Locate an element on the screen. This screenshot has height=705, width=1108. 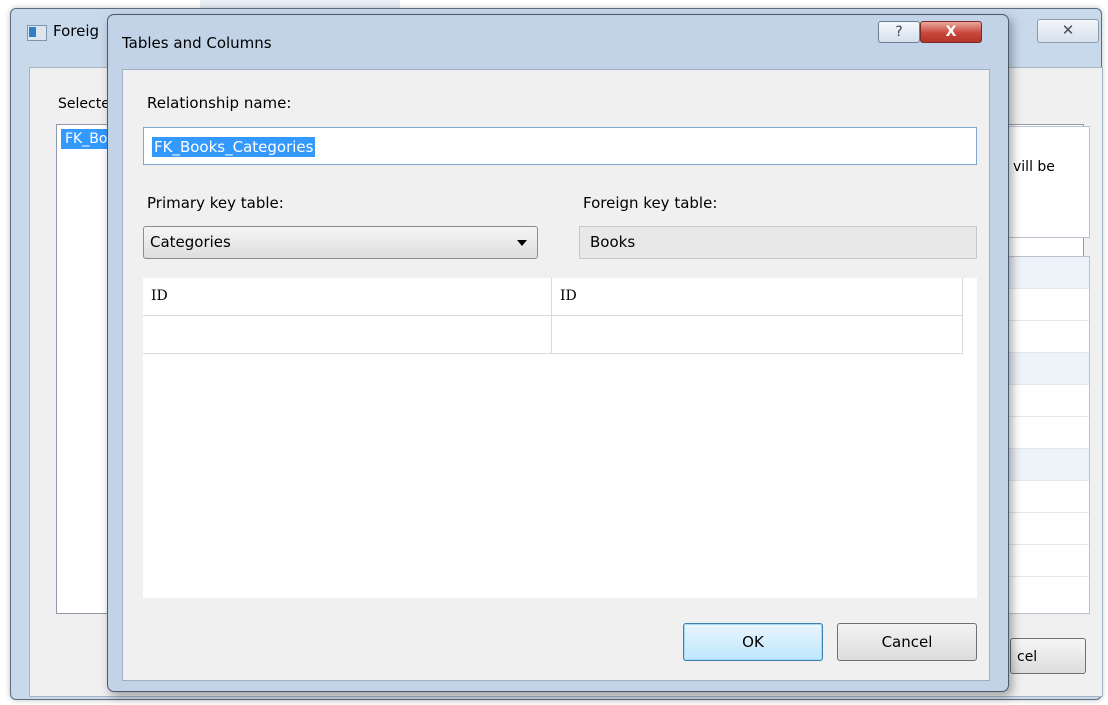
close-button: X is located at coordinates (951, 32).